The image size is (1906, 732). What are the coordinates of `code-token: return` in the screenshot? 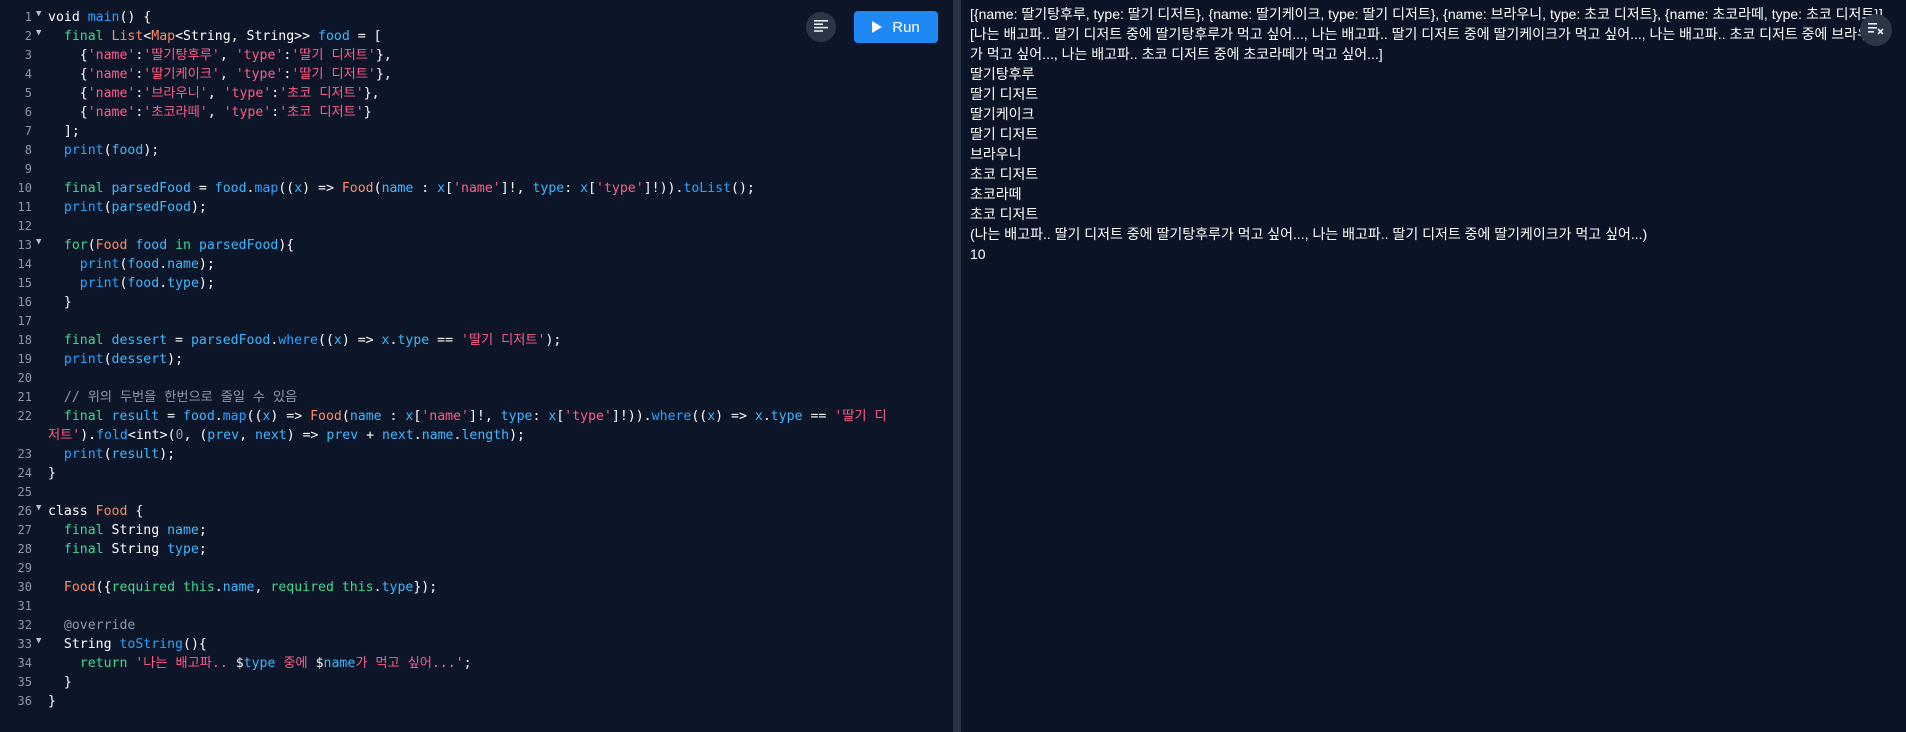 It's located at (107, 663).